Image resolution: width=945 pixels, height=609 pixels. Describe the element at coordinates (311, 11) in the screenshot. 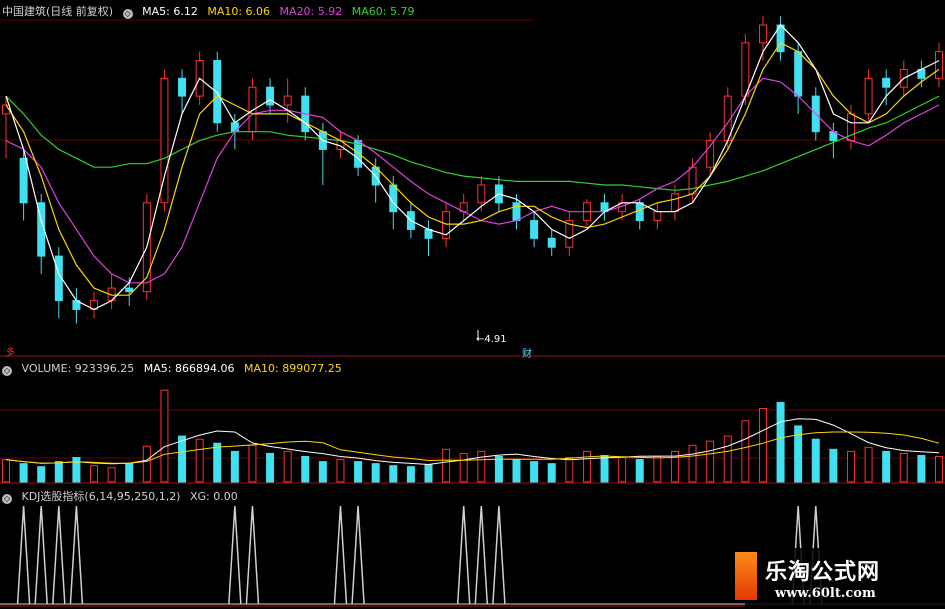

I see `ma20-legend: MA20: 5.92` at that location.